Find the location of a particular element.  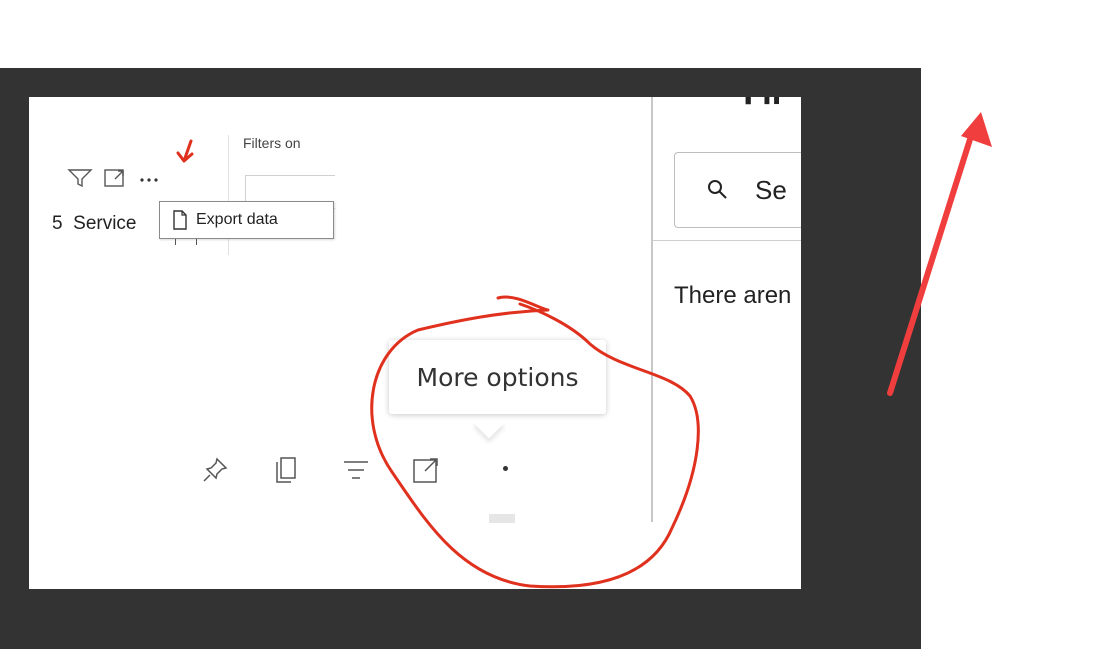

filter-visual-button is located at coordinates (356, 470).